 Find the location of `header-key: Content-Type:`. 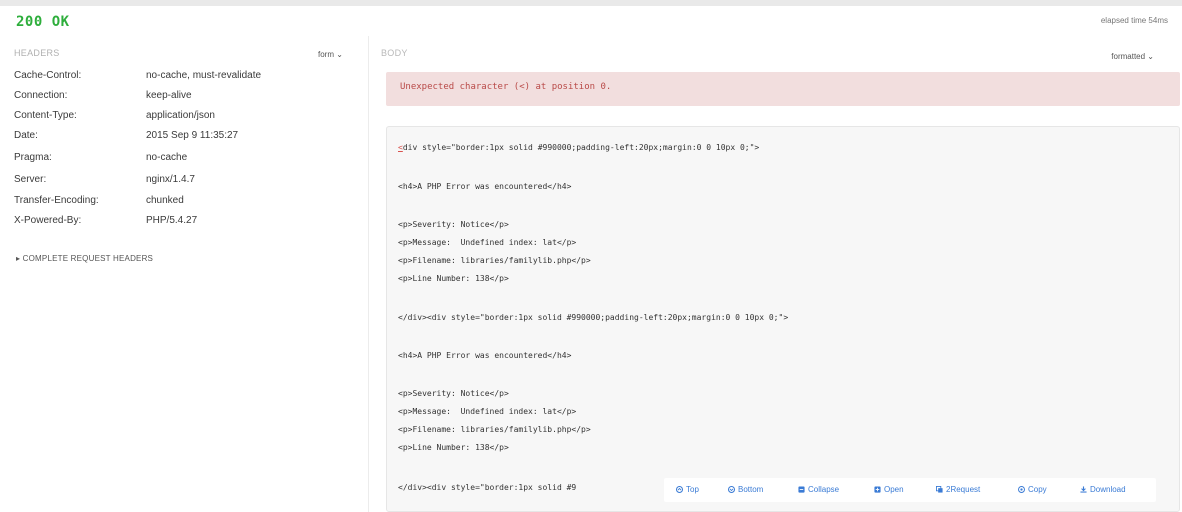

header-key: Content-Type: is located at coordinates (45, 115).